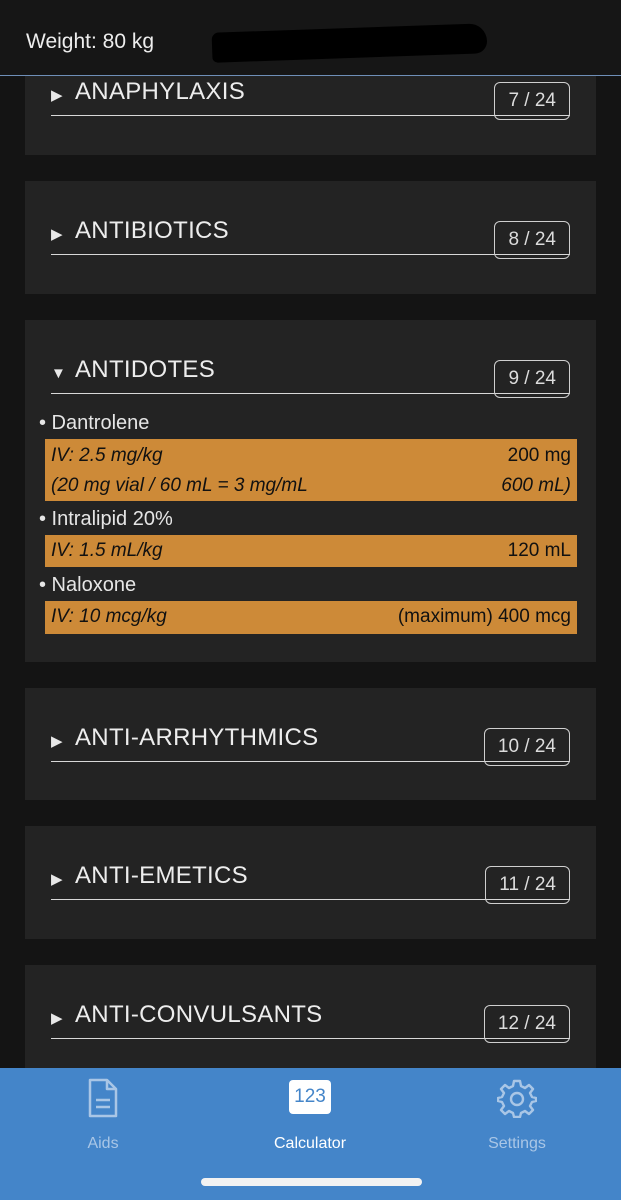 The width and height of the screenshot is (621, 1200). I want to click on category-header-antibiotics: ▶ ANTIBIOTICS 8 / 24, so click(310, 229).